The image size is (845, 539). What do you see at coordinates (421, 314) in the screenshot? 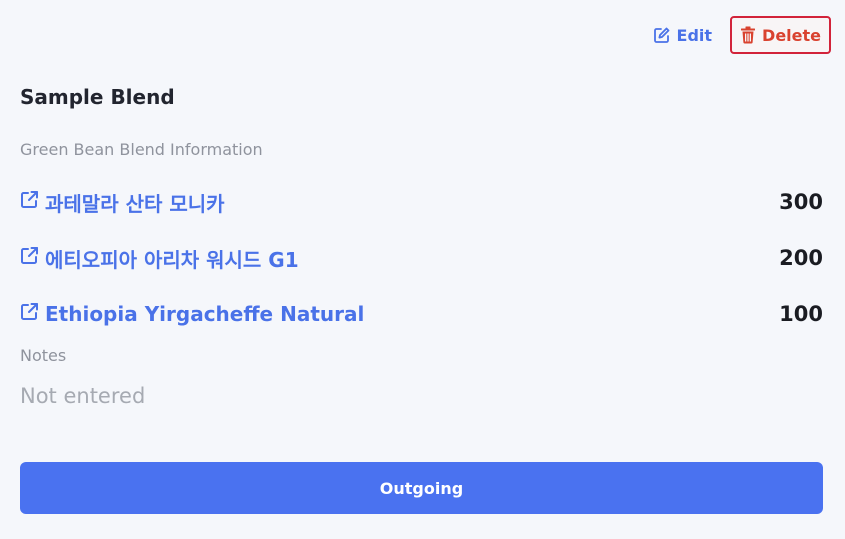
I see `list-item: Ethiopia Yirgacheffe Natural 100` at bounding box center [421, 314].